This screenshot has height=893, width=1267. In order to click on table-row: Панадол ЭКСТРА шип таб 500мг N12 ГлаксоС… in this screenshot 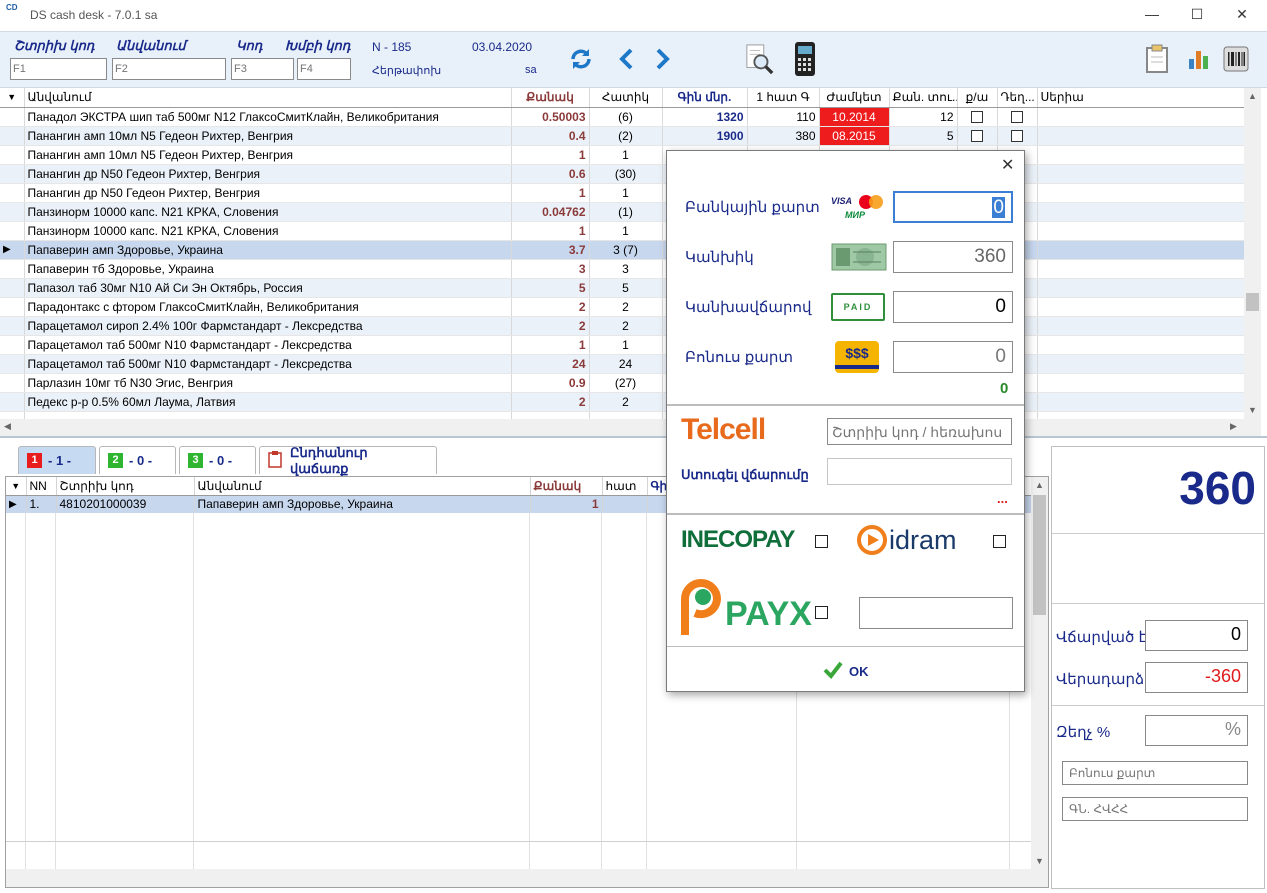, I will do `click(622, 117)`.